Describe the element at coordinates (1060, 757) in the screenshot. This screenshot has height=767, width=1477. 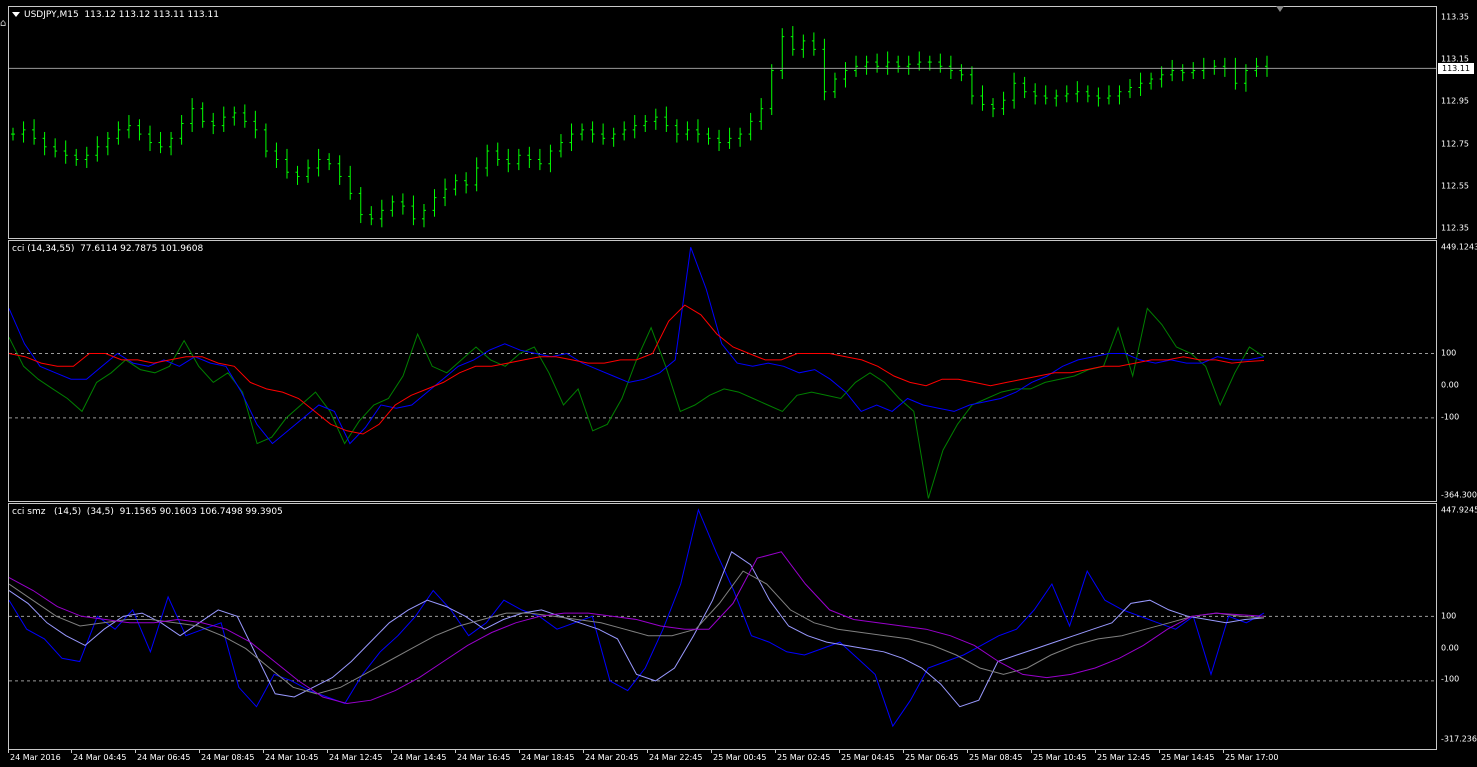
I see `time-axis-label: 25 Mar 10:45` at that location.